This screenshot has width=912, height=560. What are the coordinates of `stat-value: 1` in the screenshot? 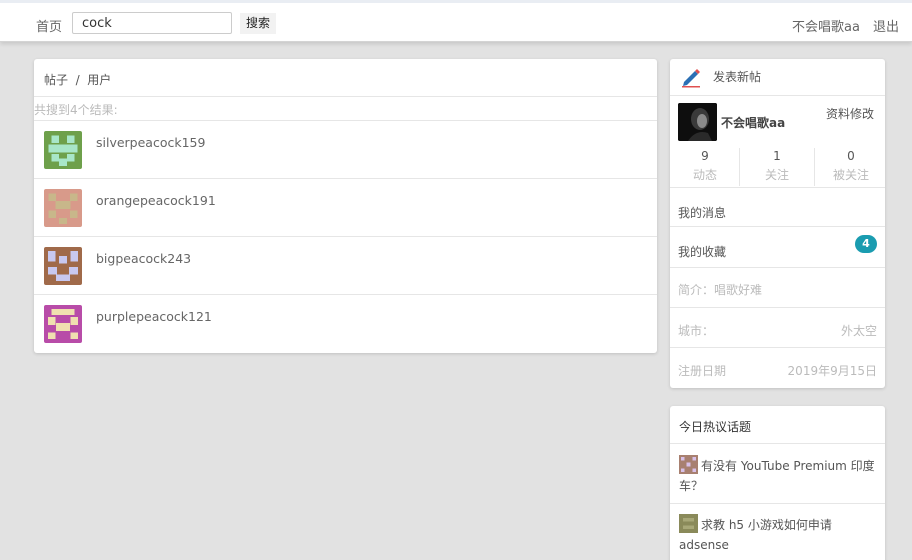 It's located at (777, 156).